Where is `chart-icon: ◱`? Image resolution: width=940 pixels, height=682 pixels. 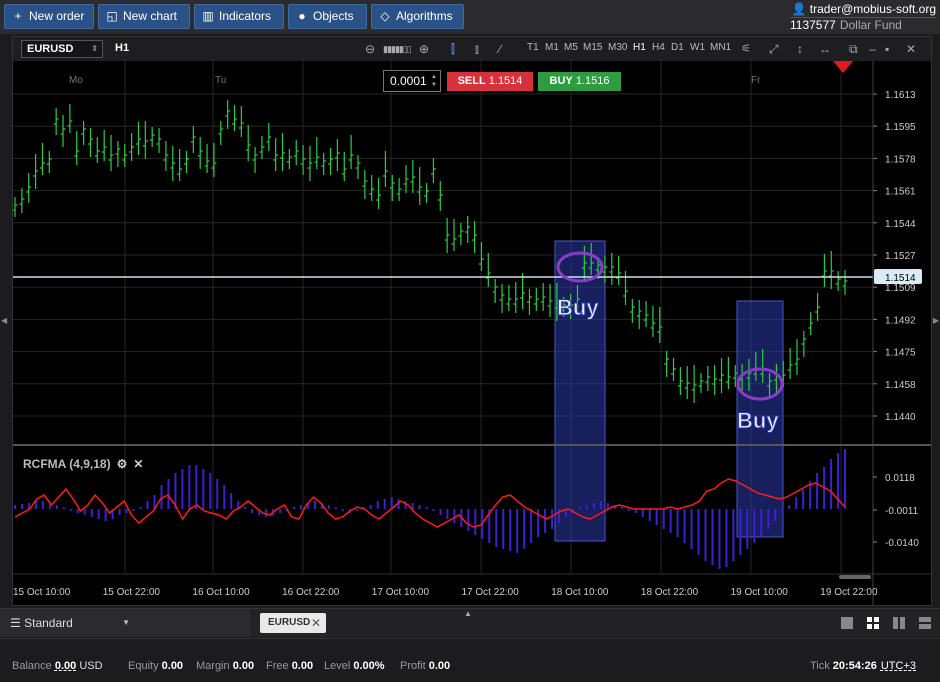 chart-icon: ◱ is located at coordinates (112, 16).